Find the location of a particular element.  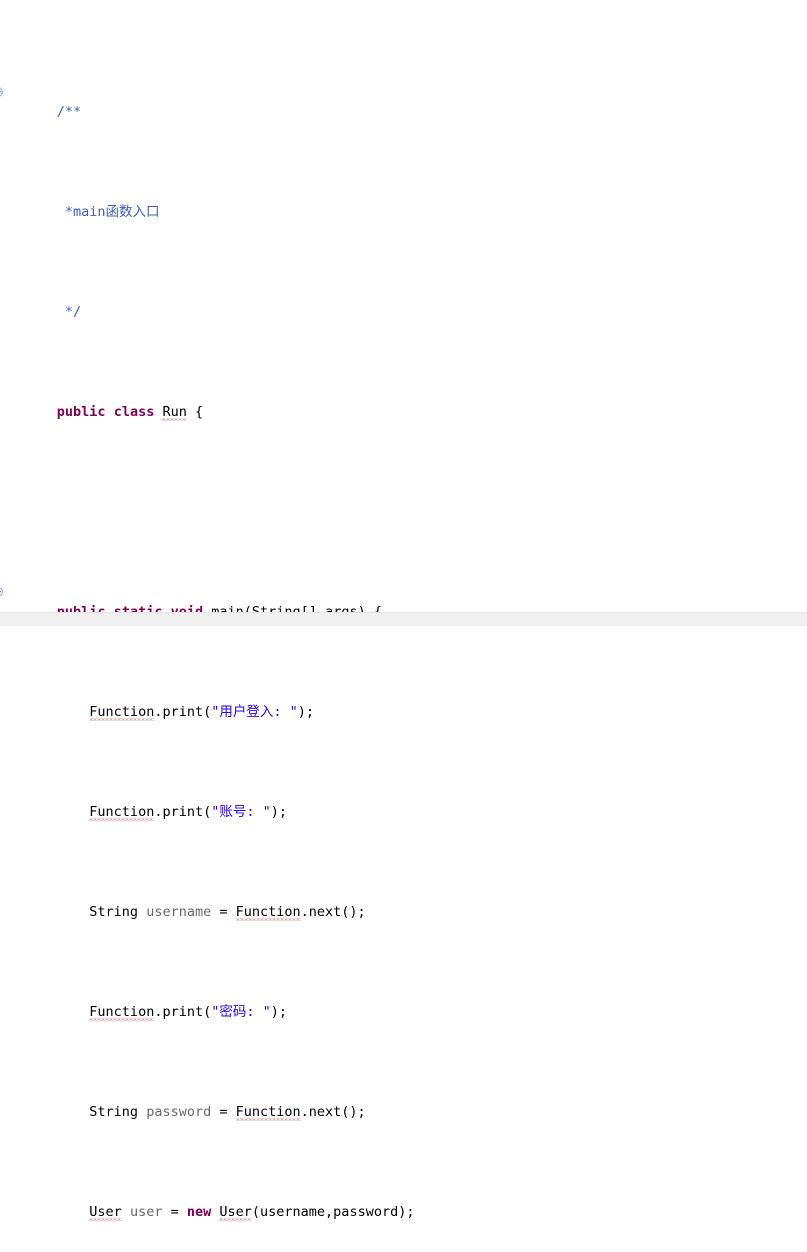

code-line-12: User user = new User(username,password); is located at coordinates (340, 1201).